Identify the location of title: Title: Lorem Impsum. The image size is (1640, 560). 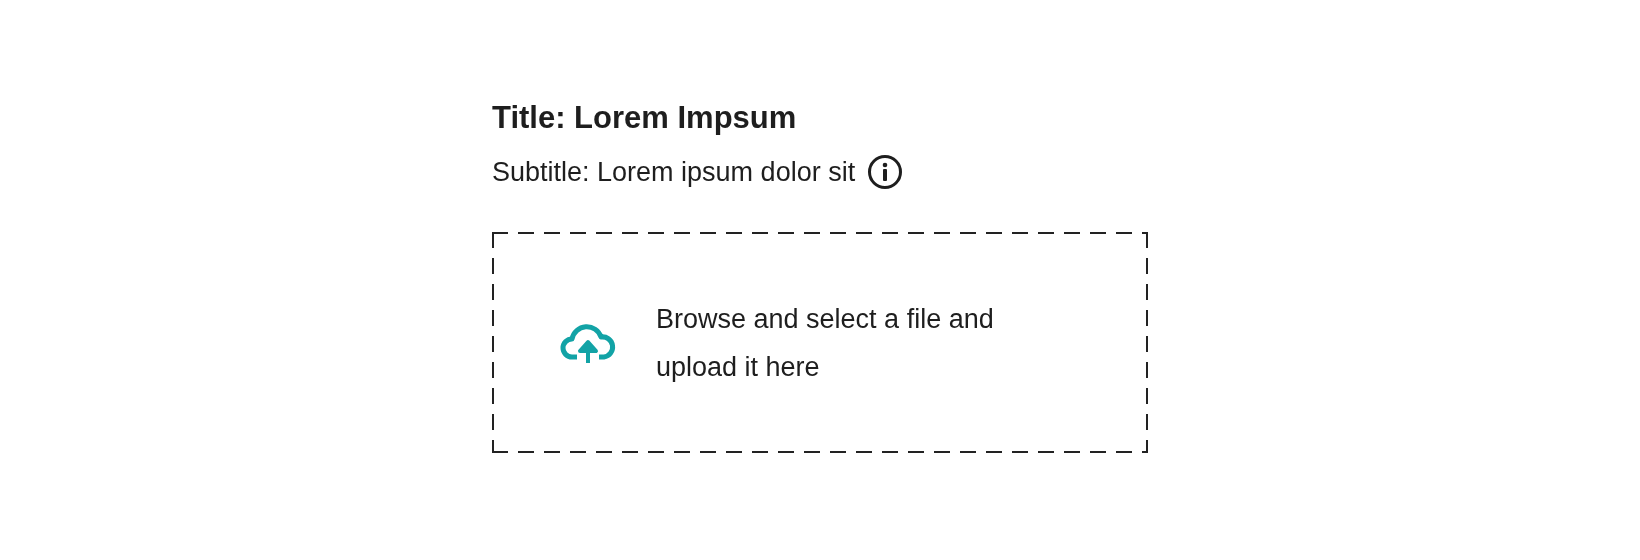
(645, 118).